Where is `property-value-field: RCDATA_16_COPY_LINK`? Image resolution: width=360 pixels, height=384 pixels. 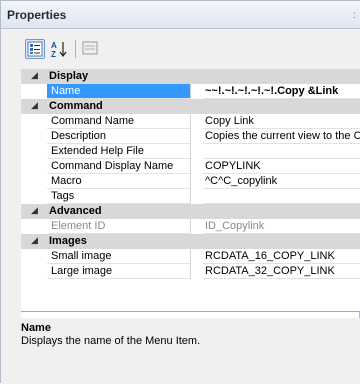 property-value-field: RCDATA_16_COPY_LINK is located at coordinates (281, 256).